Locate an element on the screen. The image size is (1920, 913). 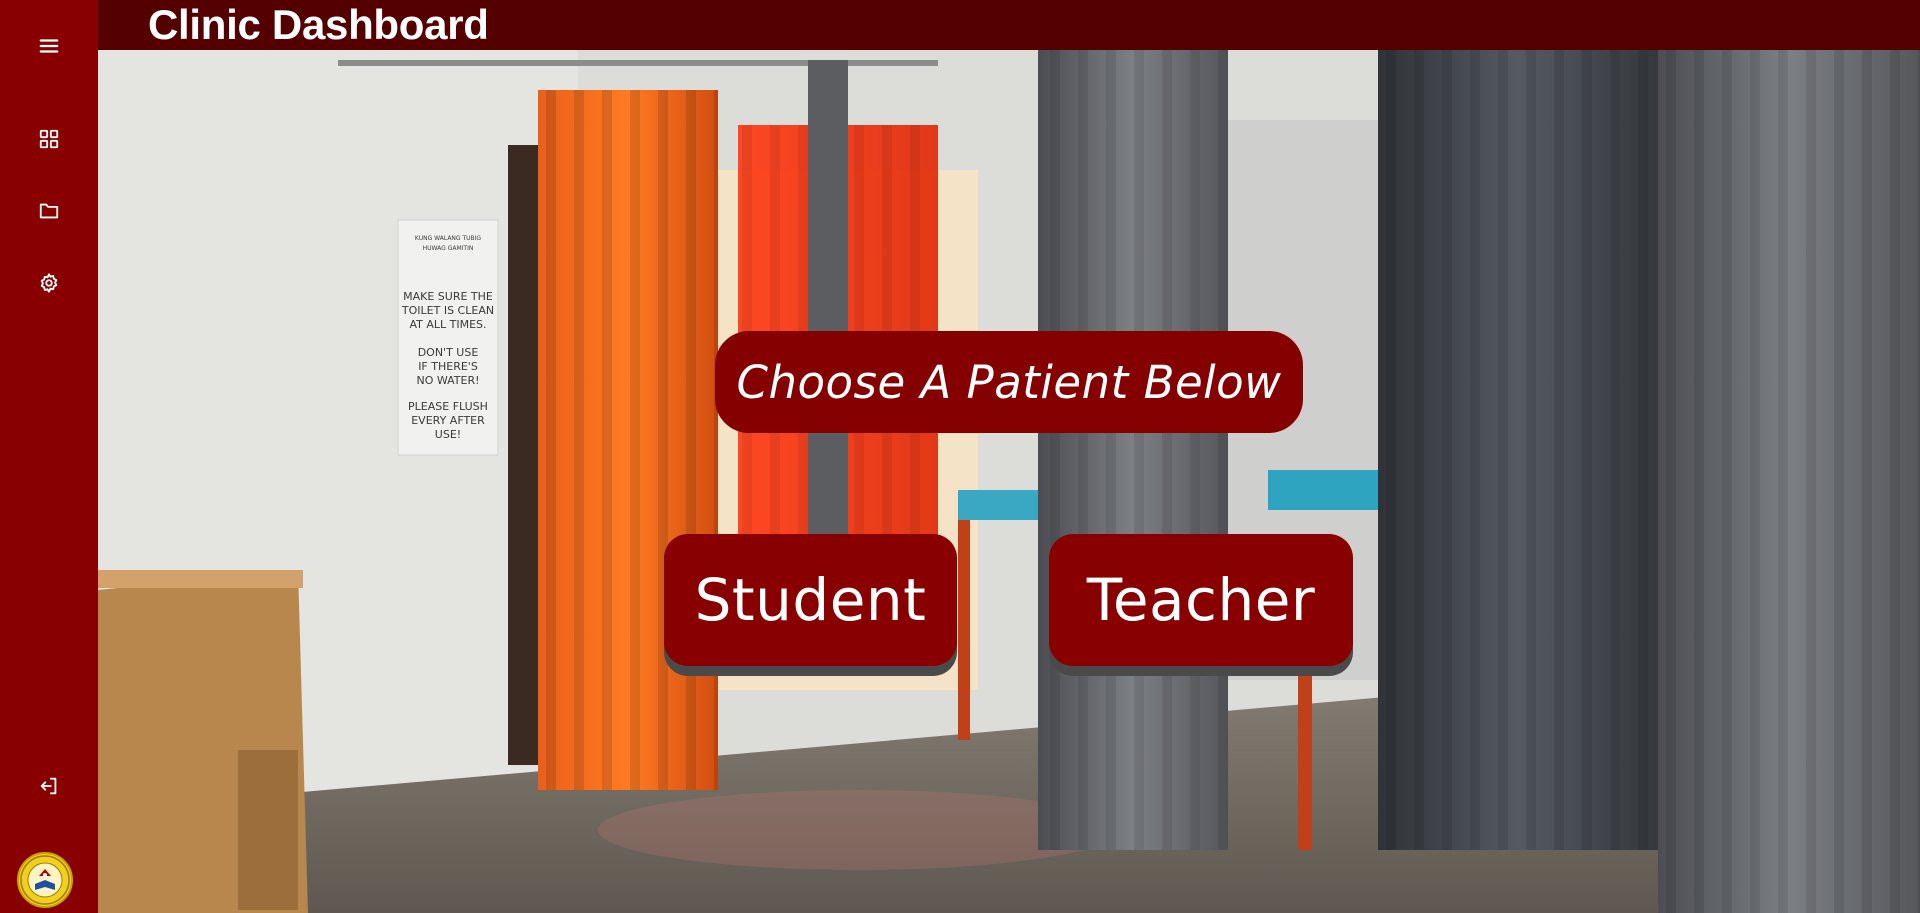
top-bar: Clinic Dashboard is located at coordinates (1009, 25).